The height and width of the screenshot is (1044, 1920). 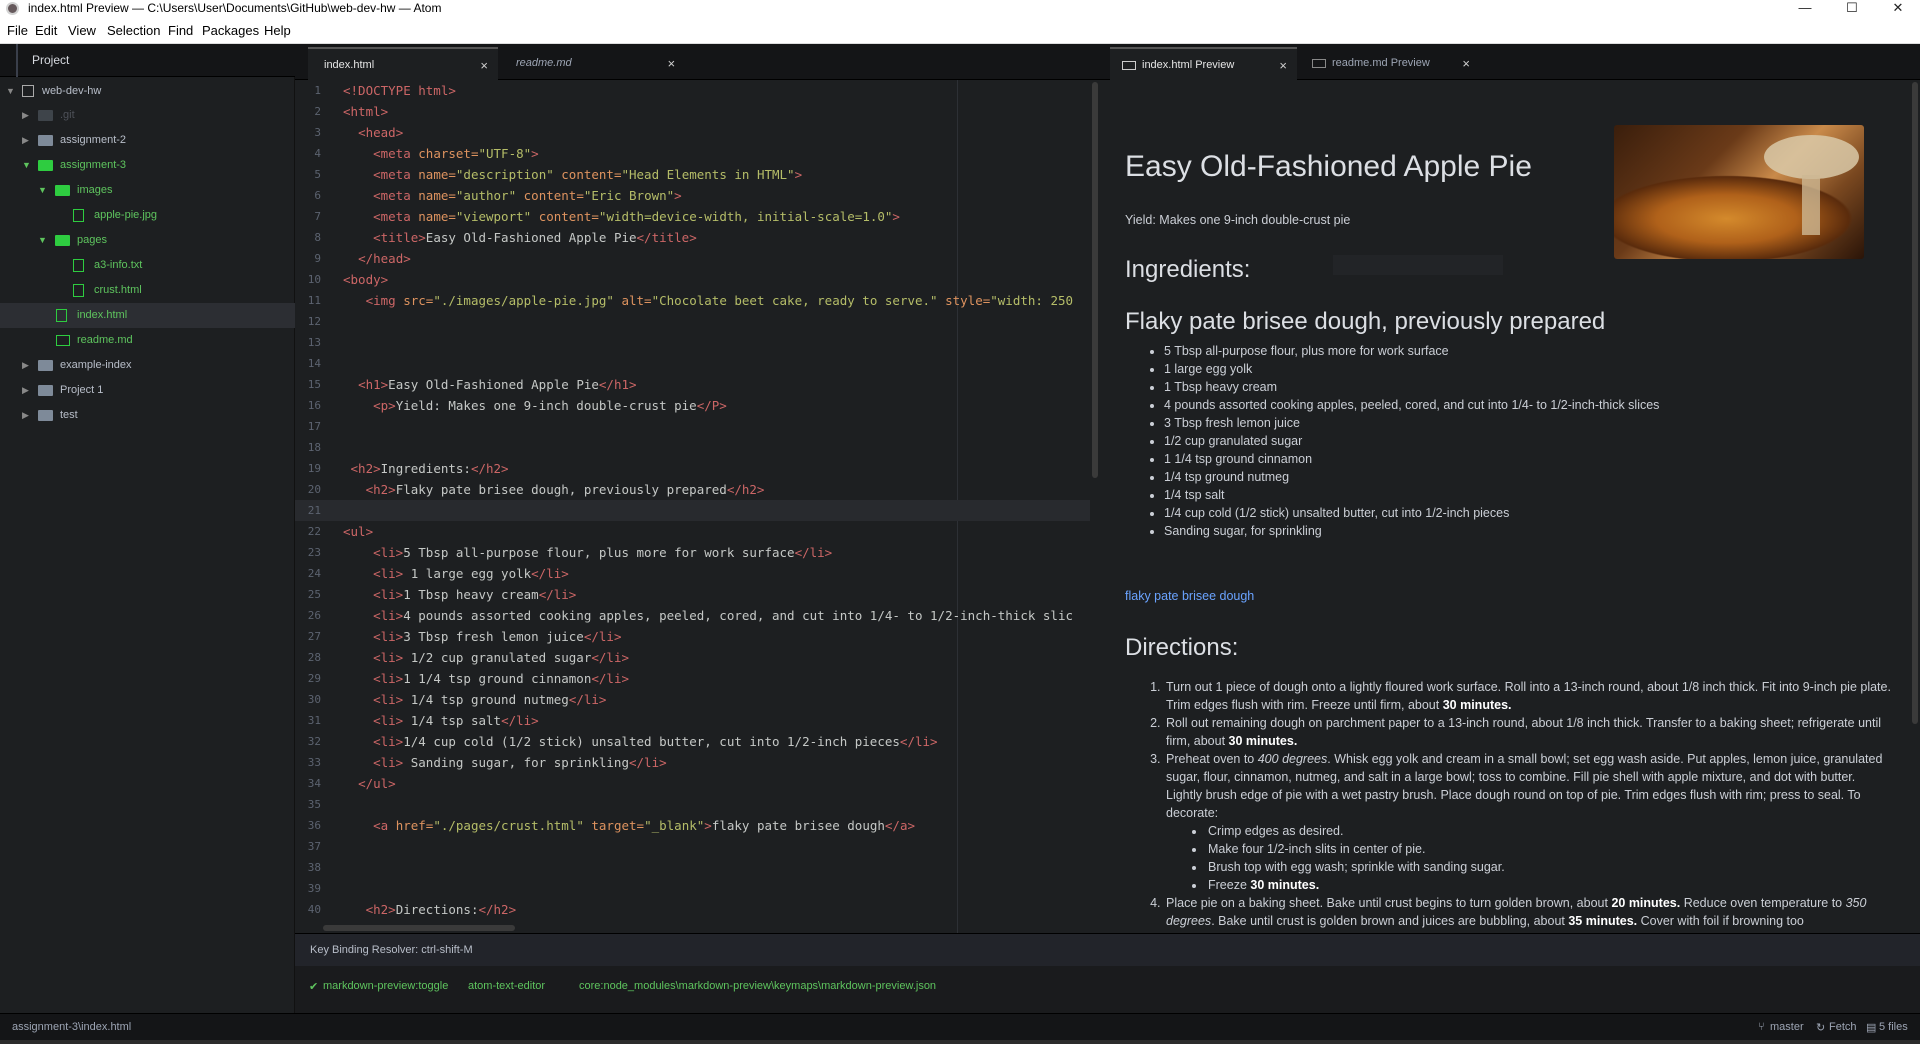 What do you see at coordinates (692, 426) in the screenshot?
I see `code-line: 17` at bounding box center [692, 426].